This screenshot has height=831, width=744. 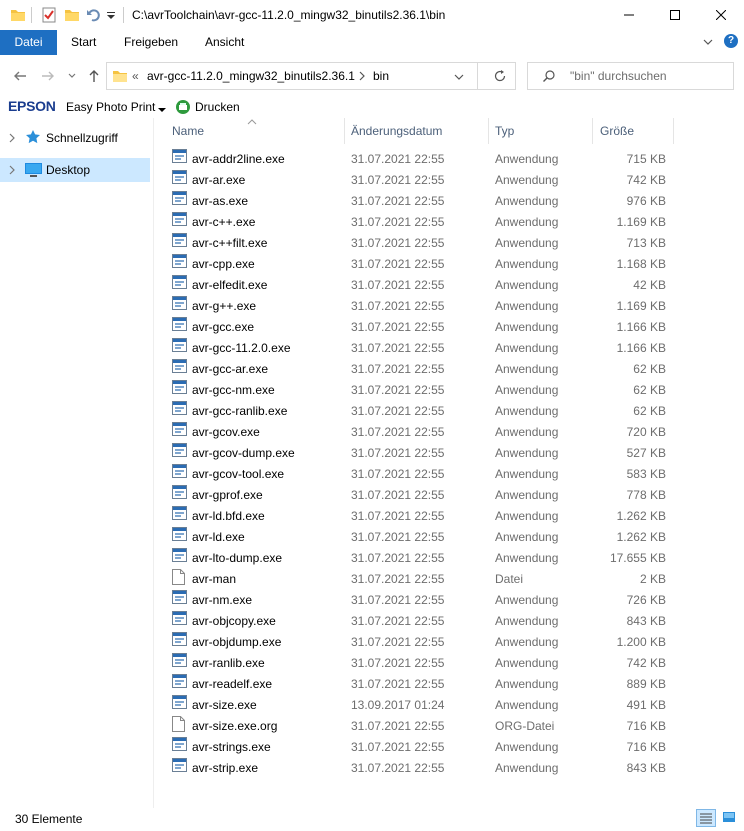 What do you see at coordinates (188, 131) in the screenshot?
I see `column-header-name: Name` at bounding box center [188, 131].